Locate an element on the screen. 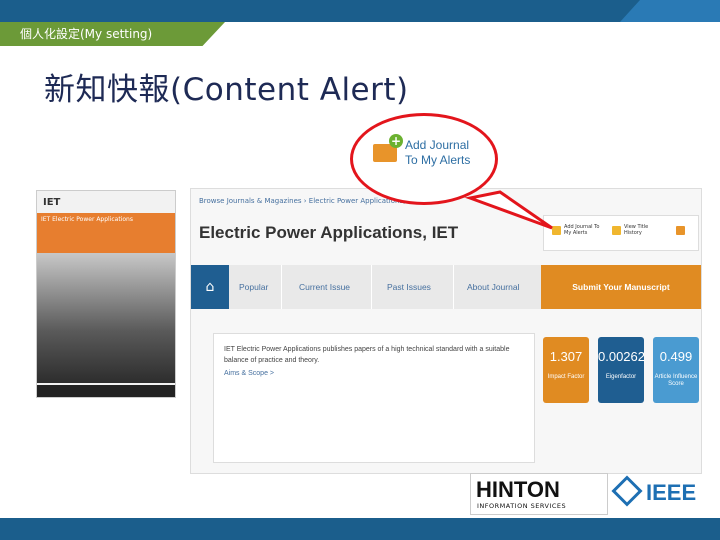 Image resolution: width=720 pixels, height=540 pixels. metric-value: 0.499 is located at coordinates (676, 356).